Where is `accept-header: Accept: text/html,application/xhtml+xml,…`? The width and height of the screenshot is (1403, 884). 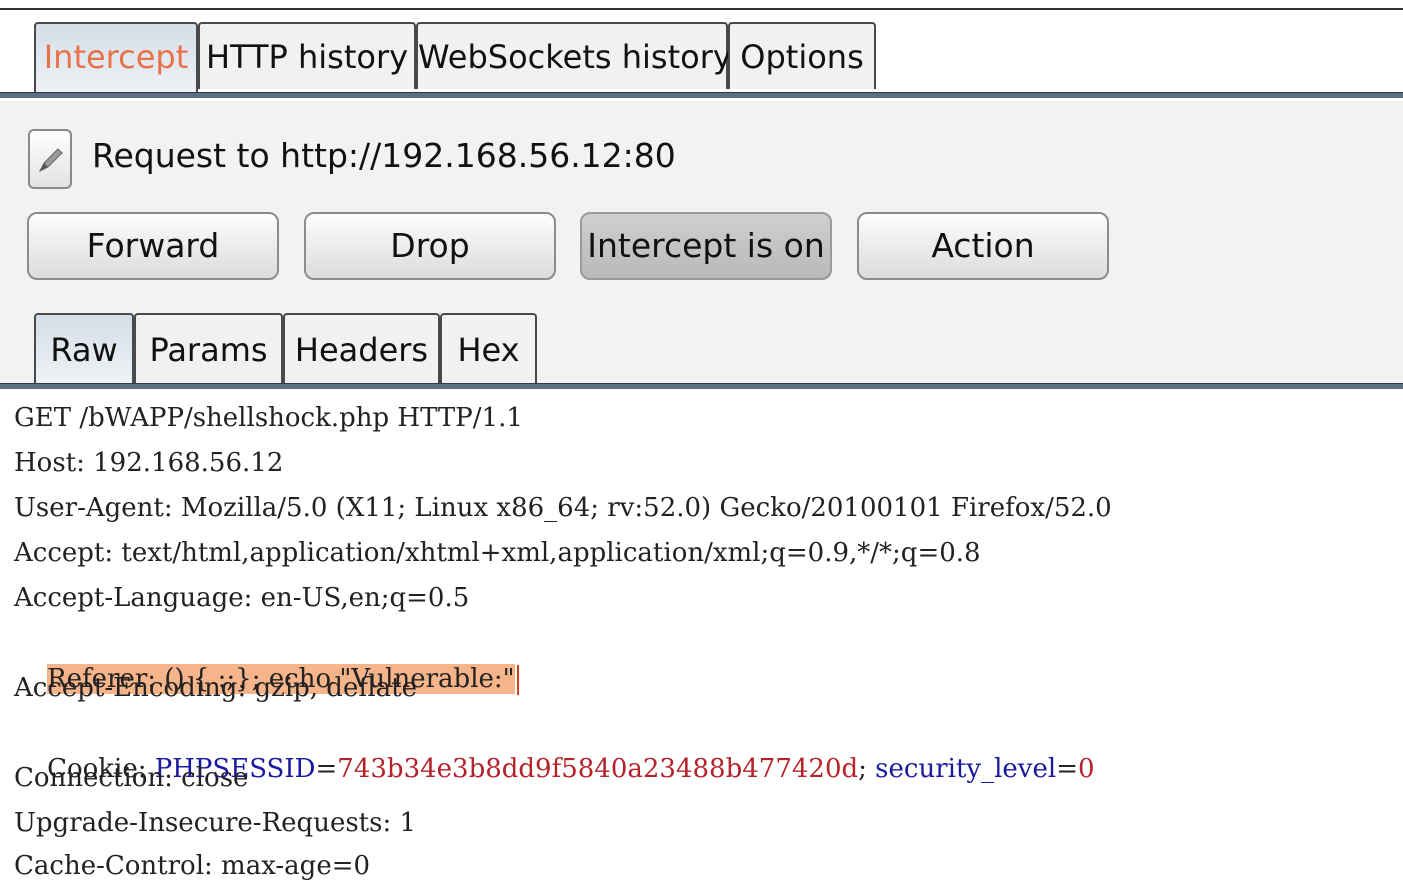 accept-header: Accept: text/html,application/xhtml+xml,… is located at coordinates (497, 553).